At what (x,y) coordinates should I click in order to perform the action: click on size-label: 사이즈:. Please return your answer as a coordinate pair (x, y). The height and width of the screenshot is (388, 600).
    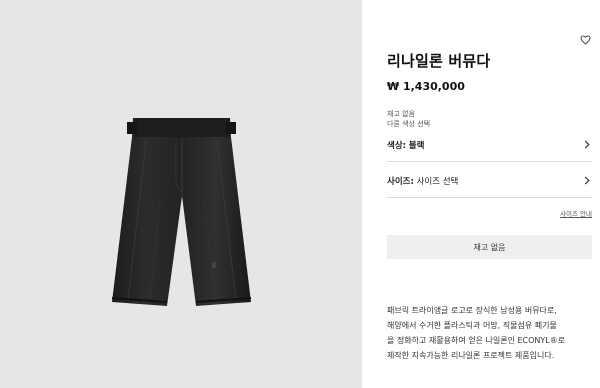
    Looking at the image, I should click on (400, 181).